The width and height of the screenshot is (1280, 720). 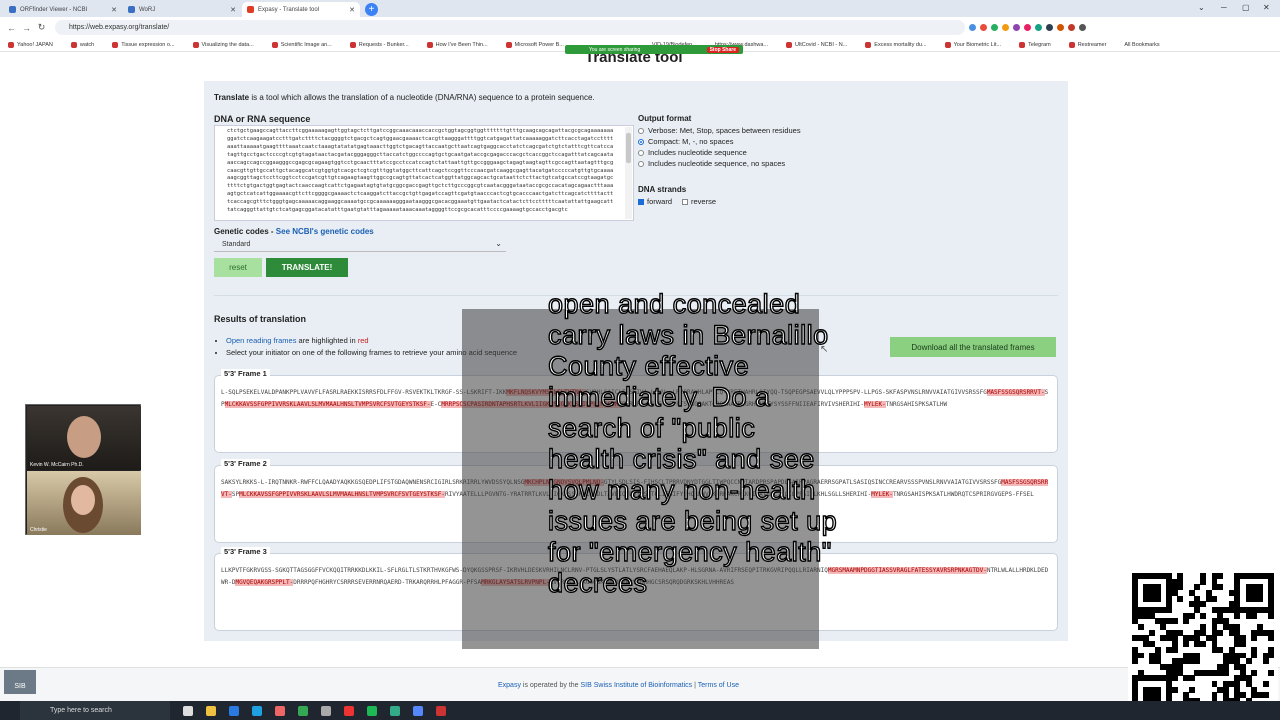 What do you see at coordinates (641, 201) in the screenshot?
I see `forward-checkbox` at bounding box center [641, 201].